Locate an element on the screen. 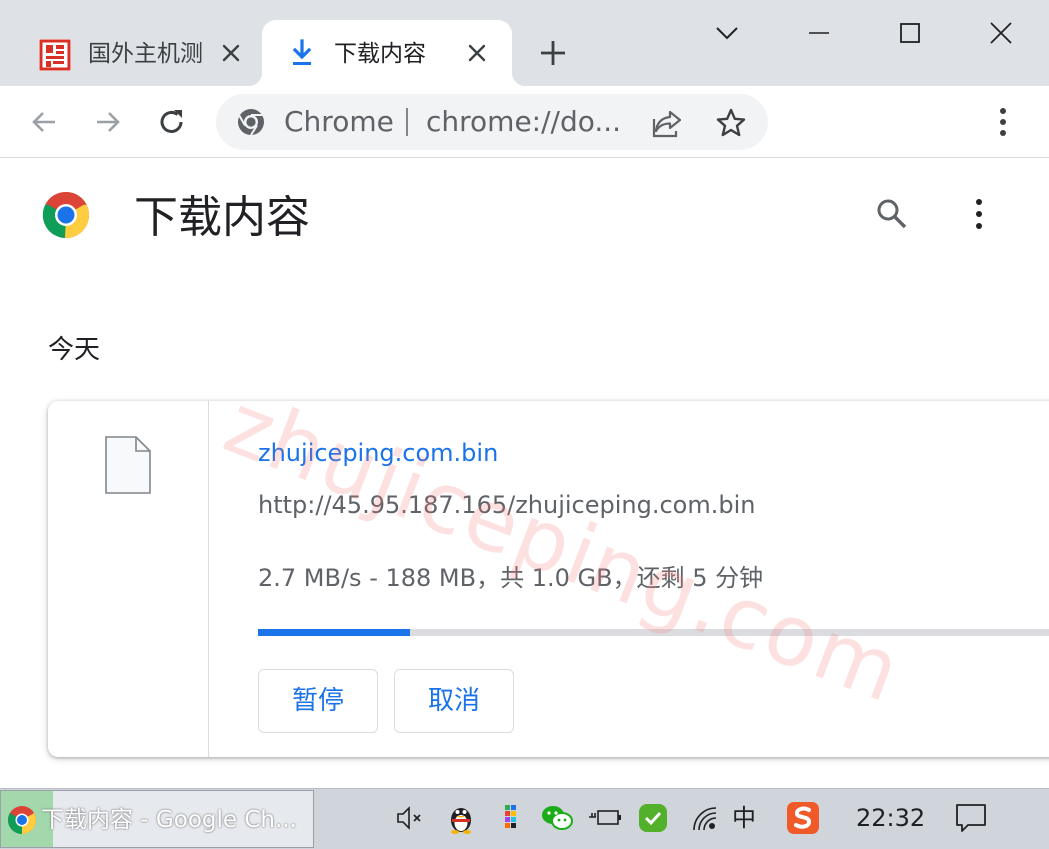 The width and height of the screenshot is (1049, 849). taskbar: 下载内容 - Google Ch... 中 22:32 is located at coordinates (524, 818).